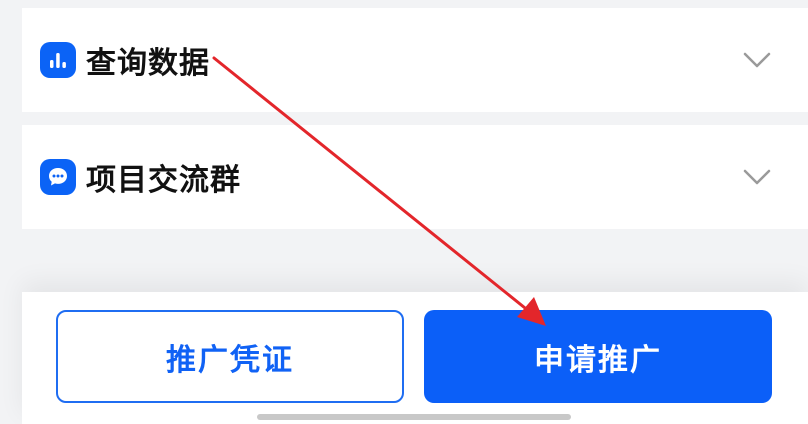 The image size is (808, 424). Describe the element at coordinates (598, 356) in the screenshot. I see `apply-promotion-button: 申请推广` at that location.